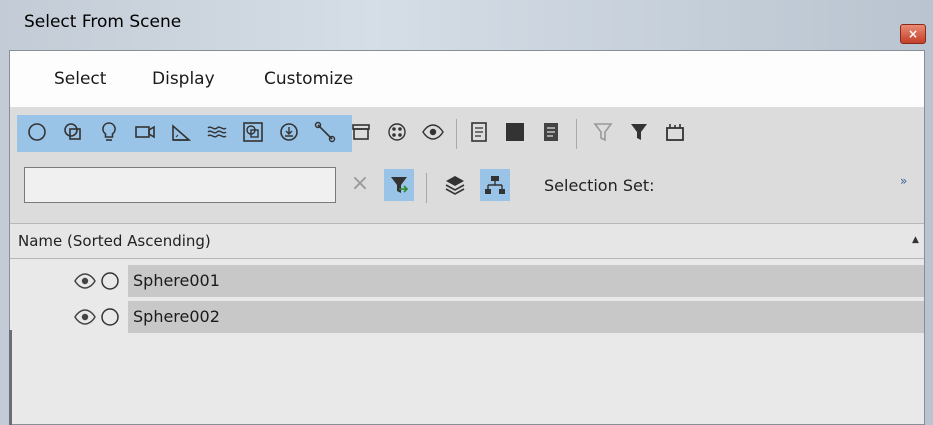 The height and width of the screenshot is (425, 933). I want to click on menu-display: Display, so click(183, 79).